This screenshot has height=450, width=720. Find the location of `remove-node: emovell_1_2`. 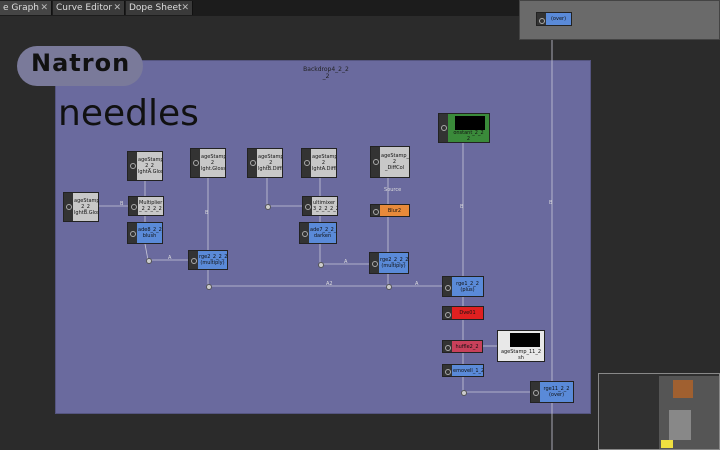

remove-node: emovell_1_2 is located at coordinates (463, 370).